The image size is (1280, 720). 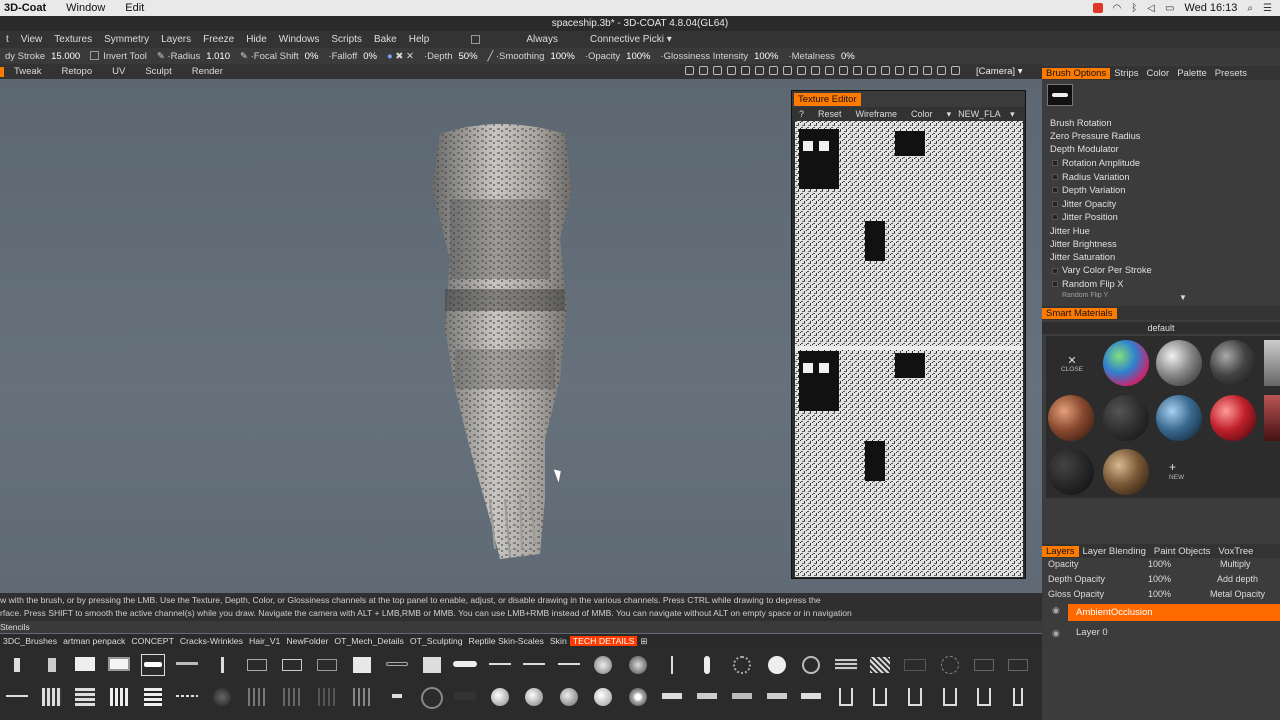 What do you see at coordinates (1056, 633) in the screenshot?
I see `eye-icon: ◉` at bounding box center [1056, 633].